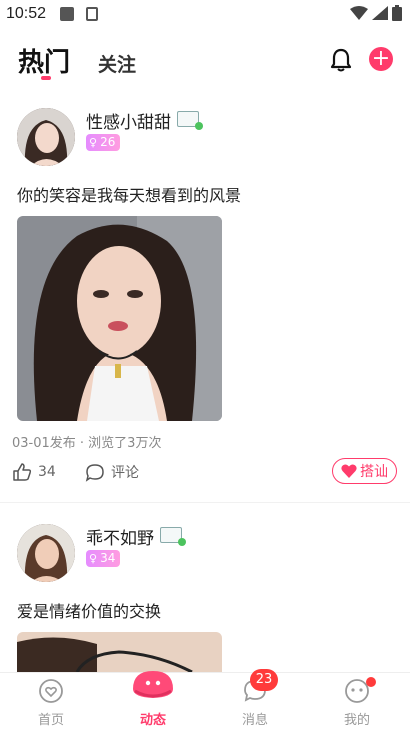 The width and height of the screenshot is (410, 730). Describe the element at coordinates (205, 61) in the screenshot. I see `top-header: 热门 关注 +` at that location.